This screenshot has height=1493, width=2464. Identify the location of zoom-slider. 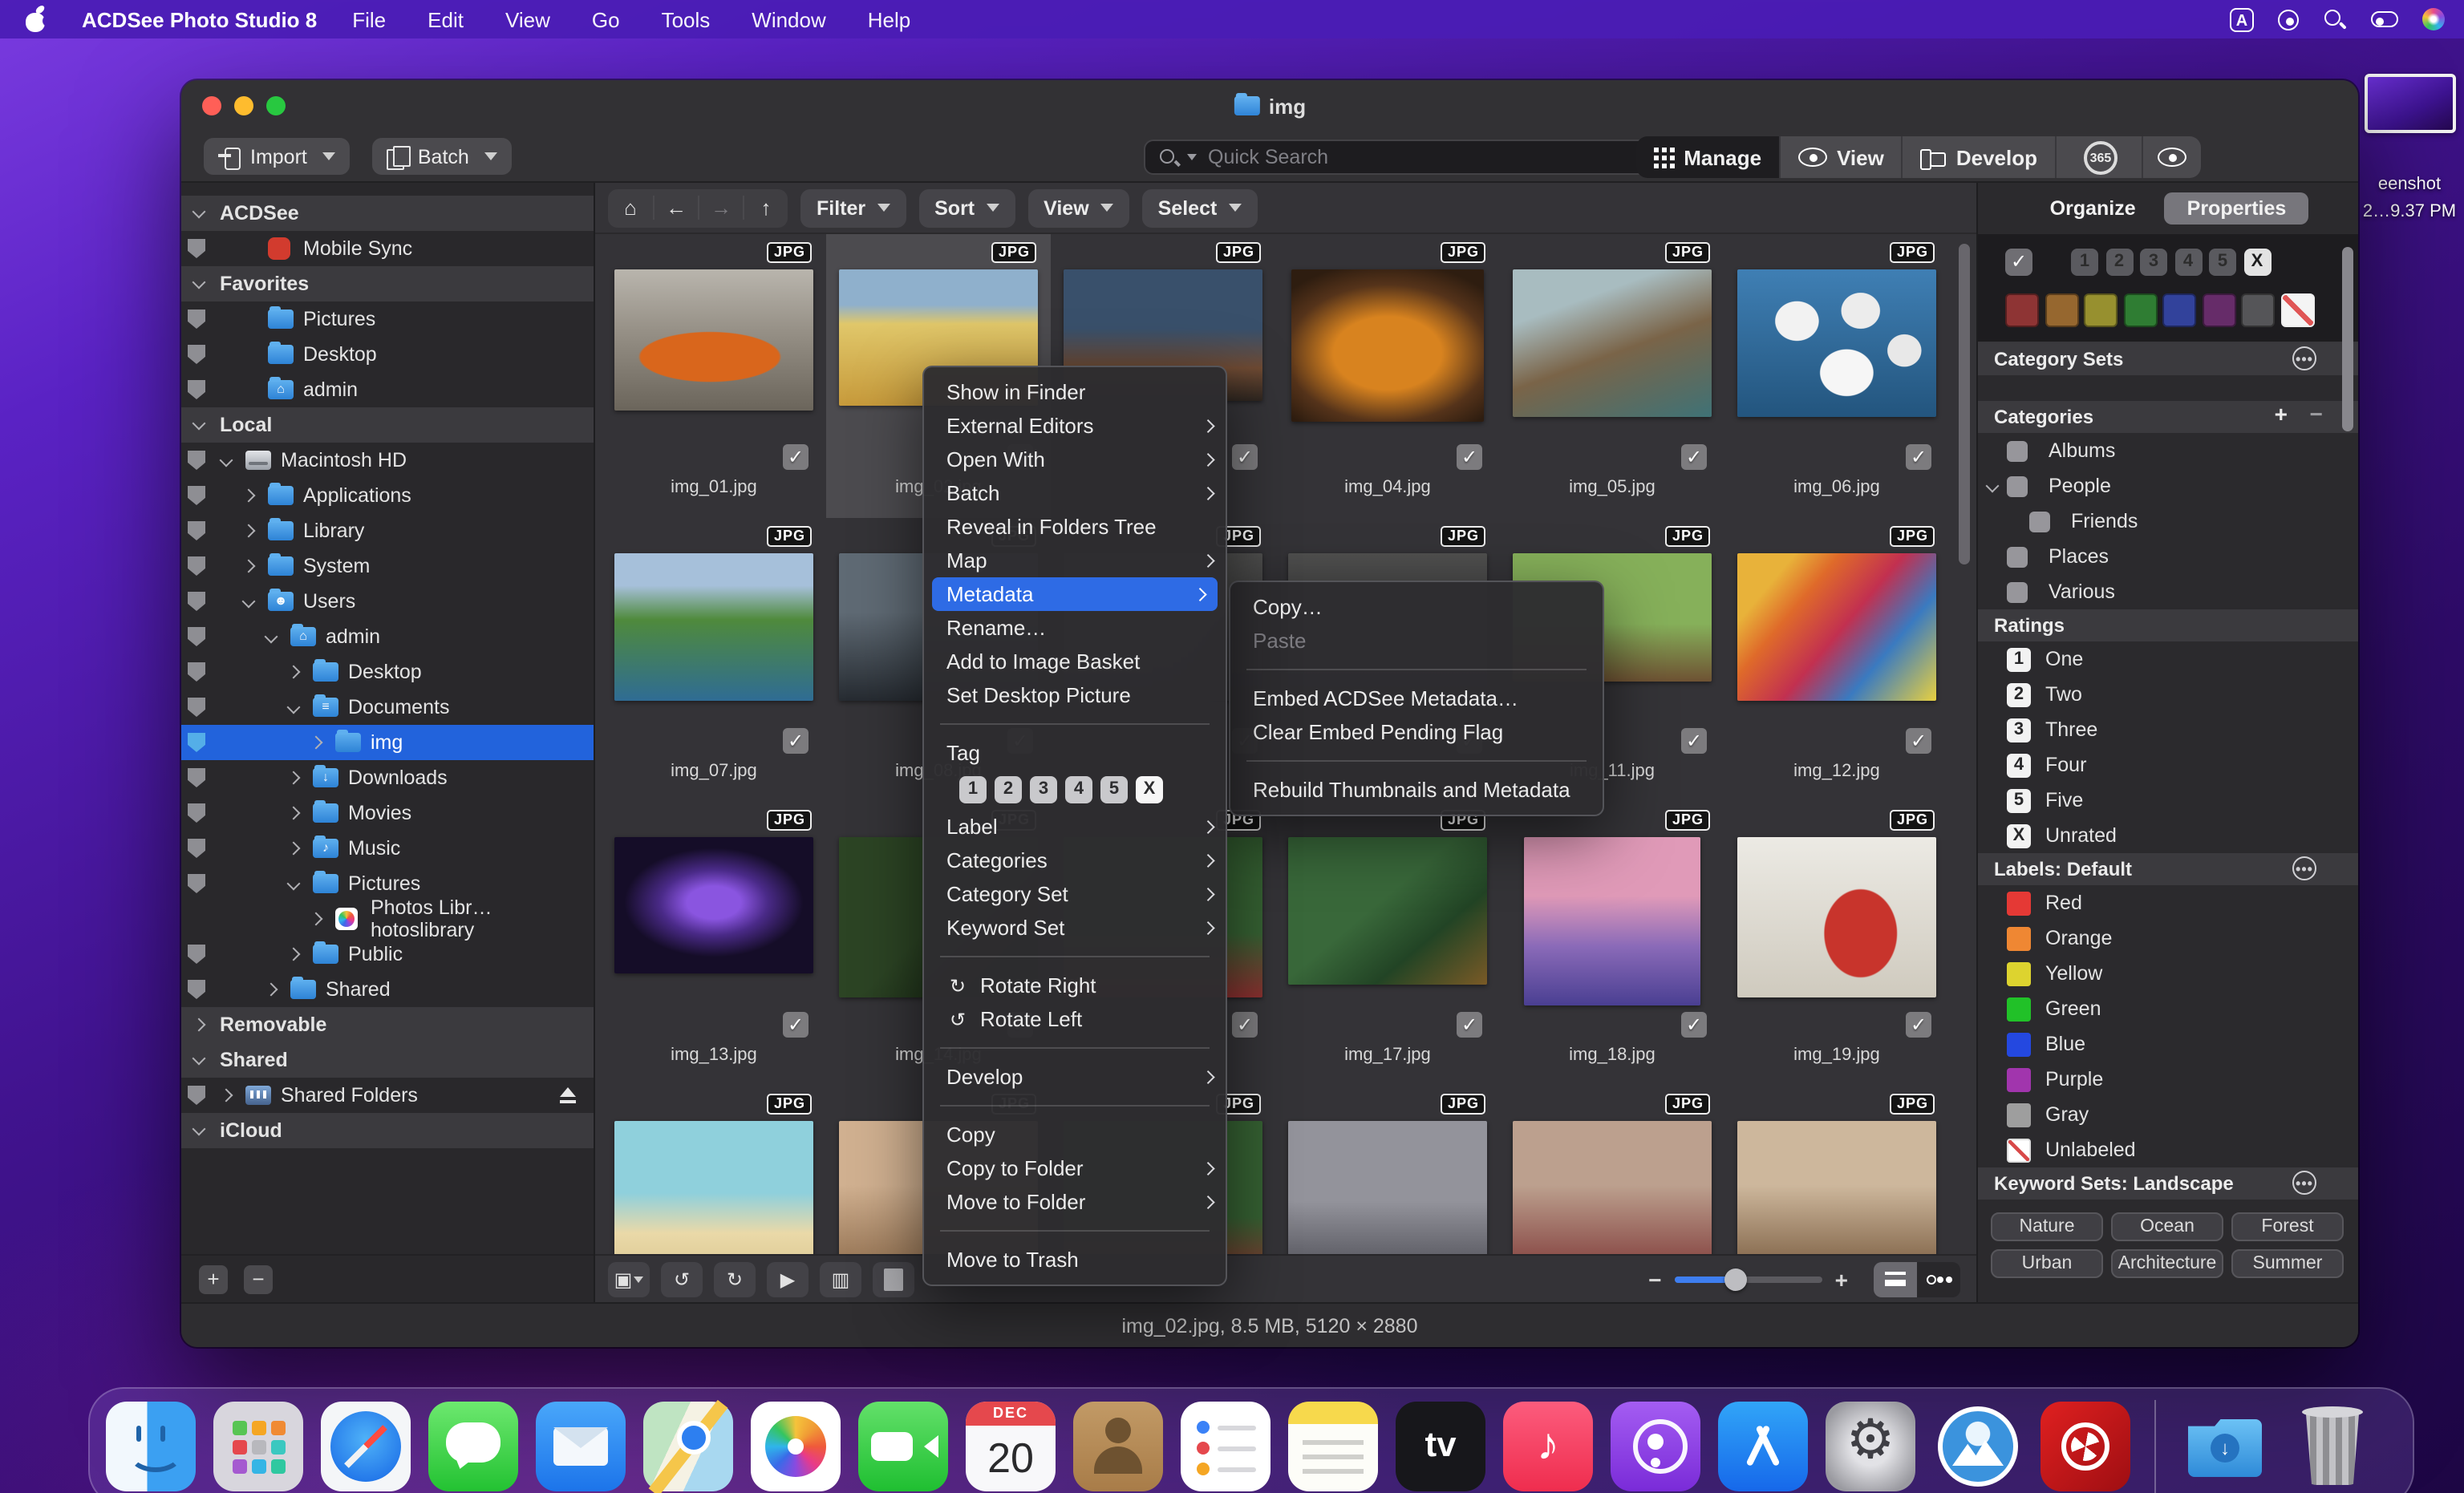
(1748, 1279).